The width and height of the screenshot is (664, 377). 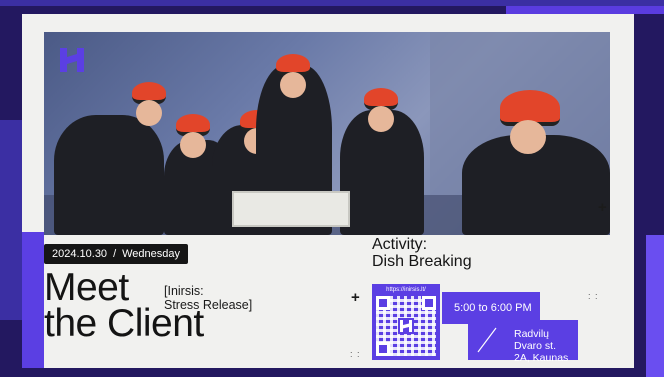 What do you see at coordinates (585, 10) in the screenshot?
I see `frame-accent-bar` at bounding box center [585, 10].